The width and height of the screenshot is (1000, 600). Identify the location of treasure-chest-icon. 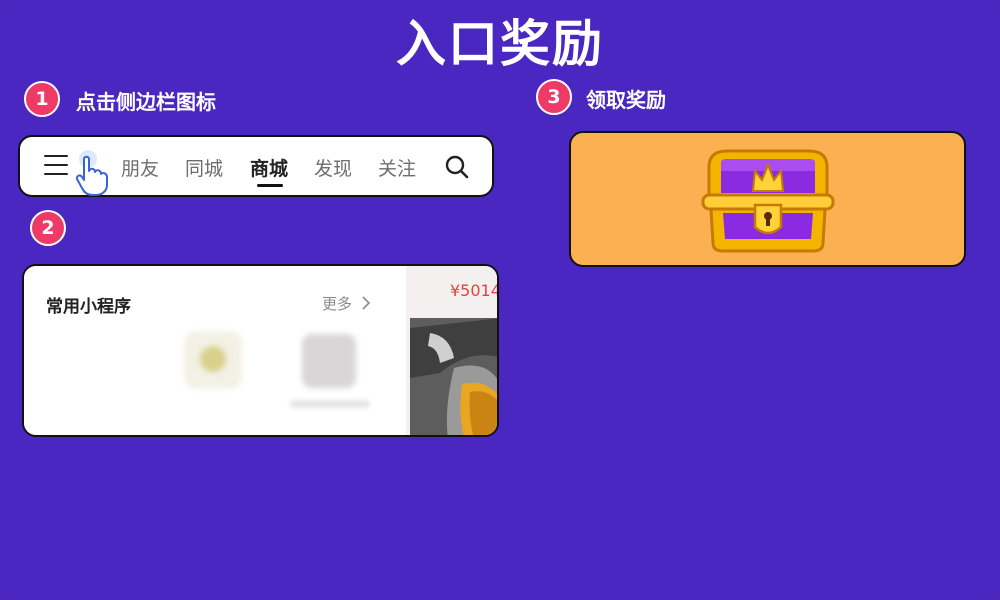
(768, 201).